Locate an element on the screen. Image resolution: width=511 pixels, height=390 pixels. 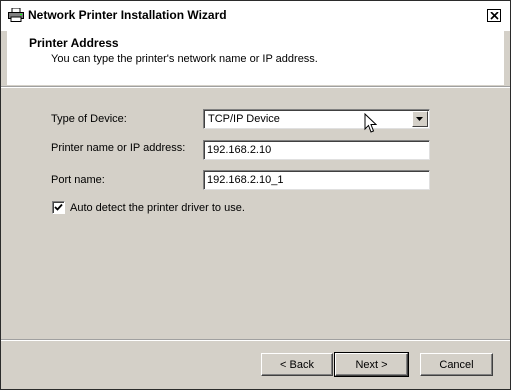
device-type-select: TCP/IP Device is located at coordinates (316, 119).